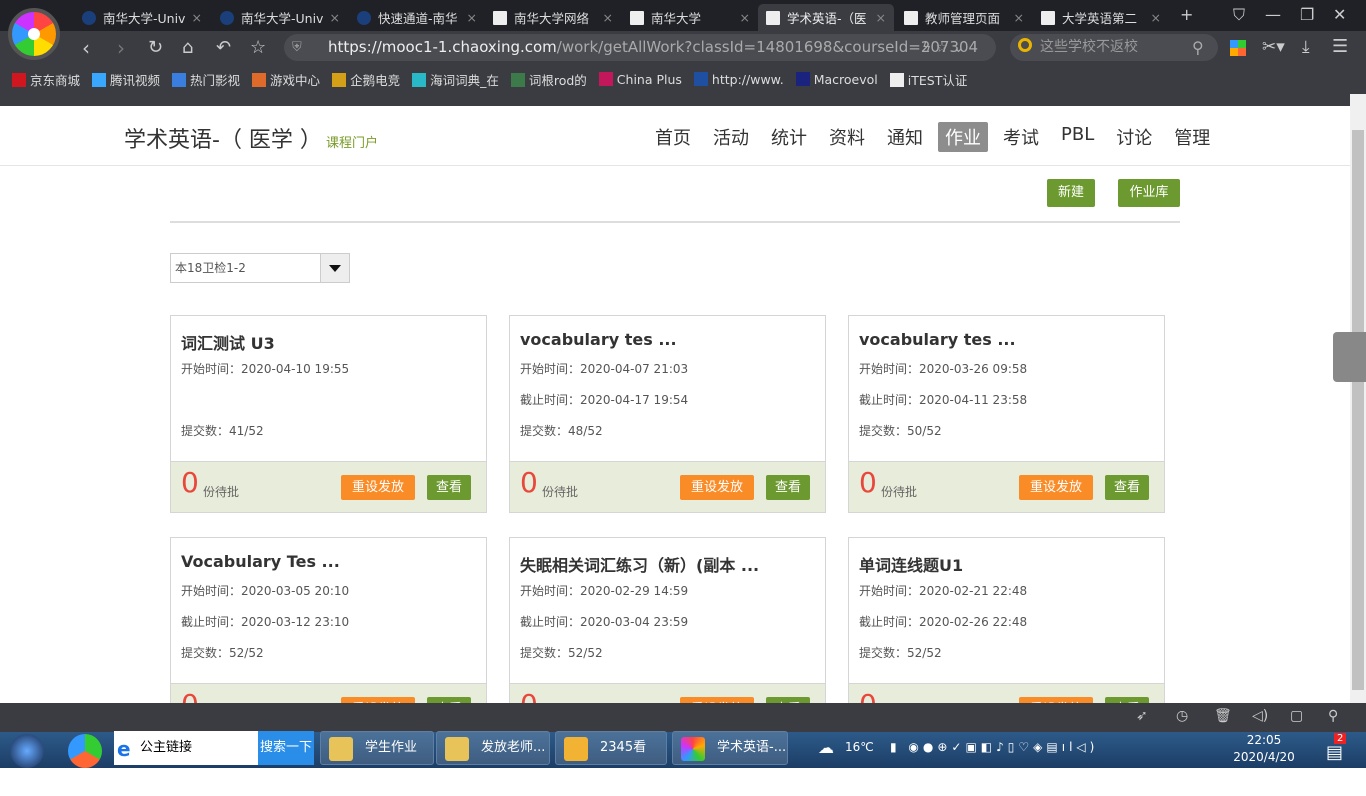 The width and height of the screenshot is (1366, 796). Describe the element at coordinates (334, 268) in the screenshot. I see `chevron-down-icon` at that location.